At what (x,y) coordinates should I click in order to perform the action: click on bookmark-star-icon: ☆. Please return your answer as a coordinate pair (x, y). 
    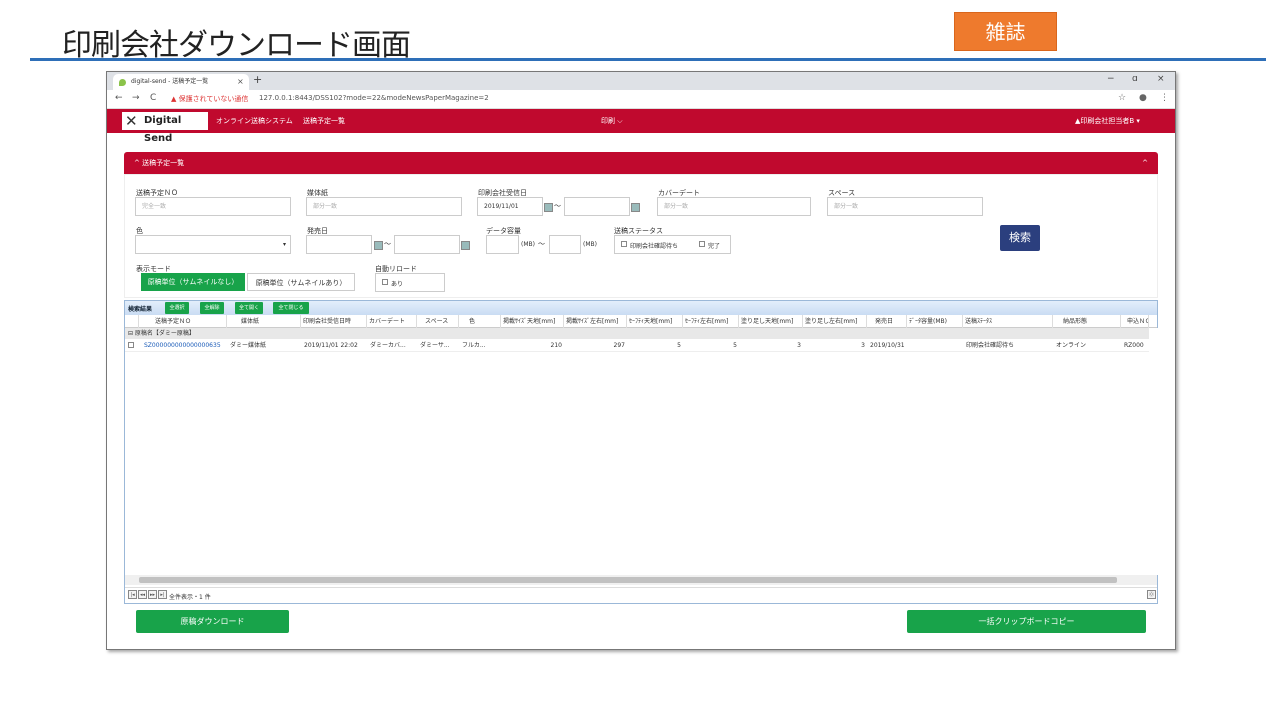
    Looking at the image, I should click on (1122, 98).